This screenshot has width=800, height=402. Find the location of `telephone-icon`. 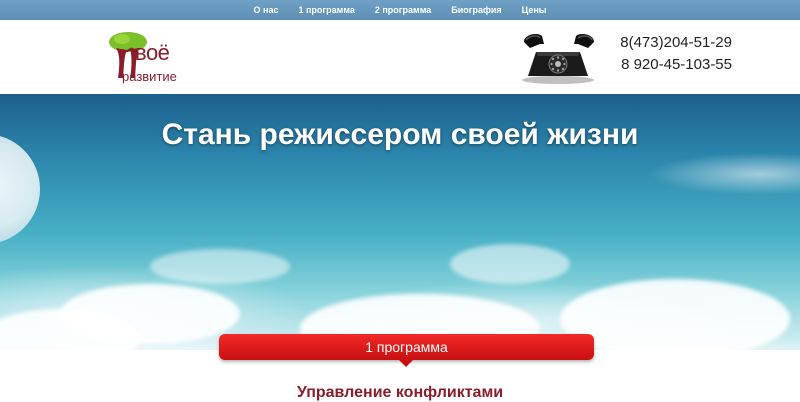

telephone-icon is located at coordinates (558, 59).